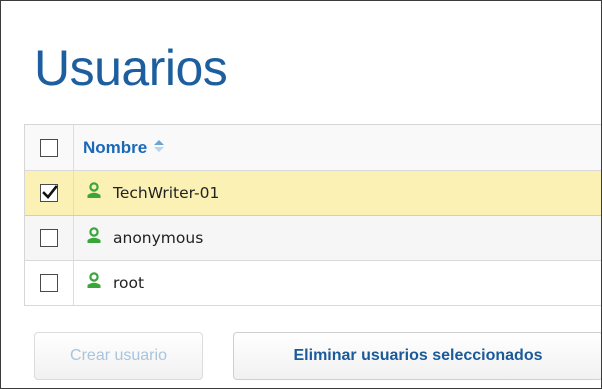 Image resolution: width=602 pixels, height=389 pixels. I want to click on user-name: anonymous, so click(158, 238).